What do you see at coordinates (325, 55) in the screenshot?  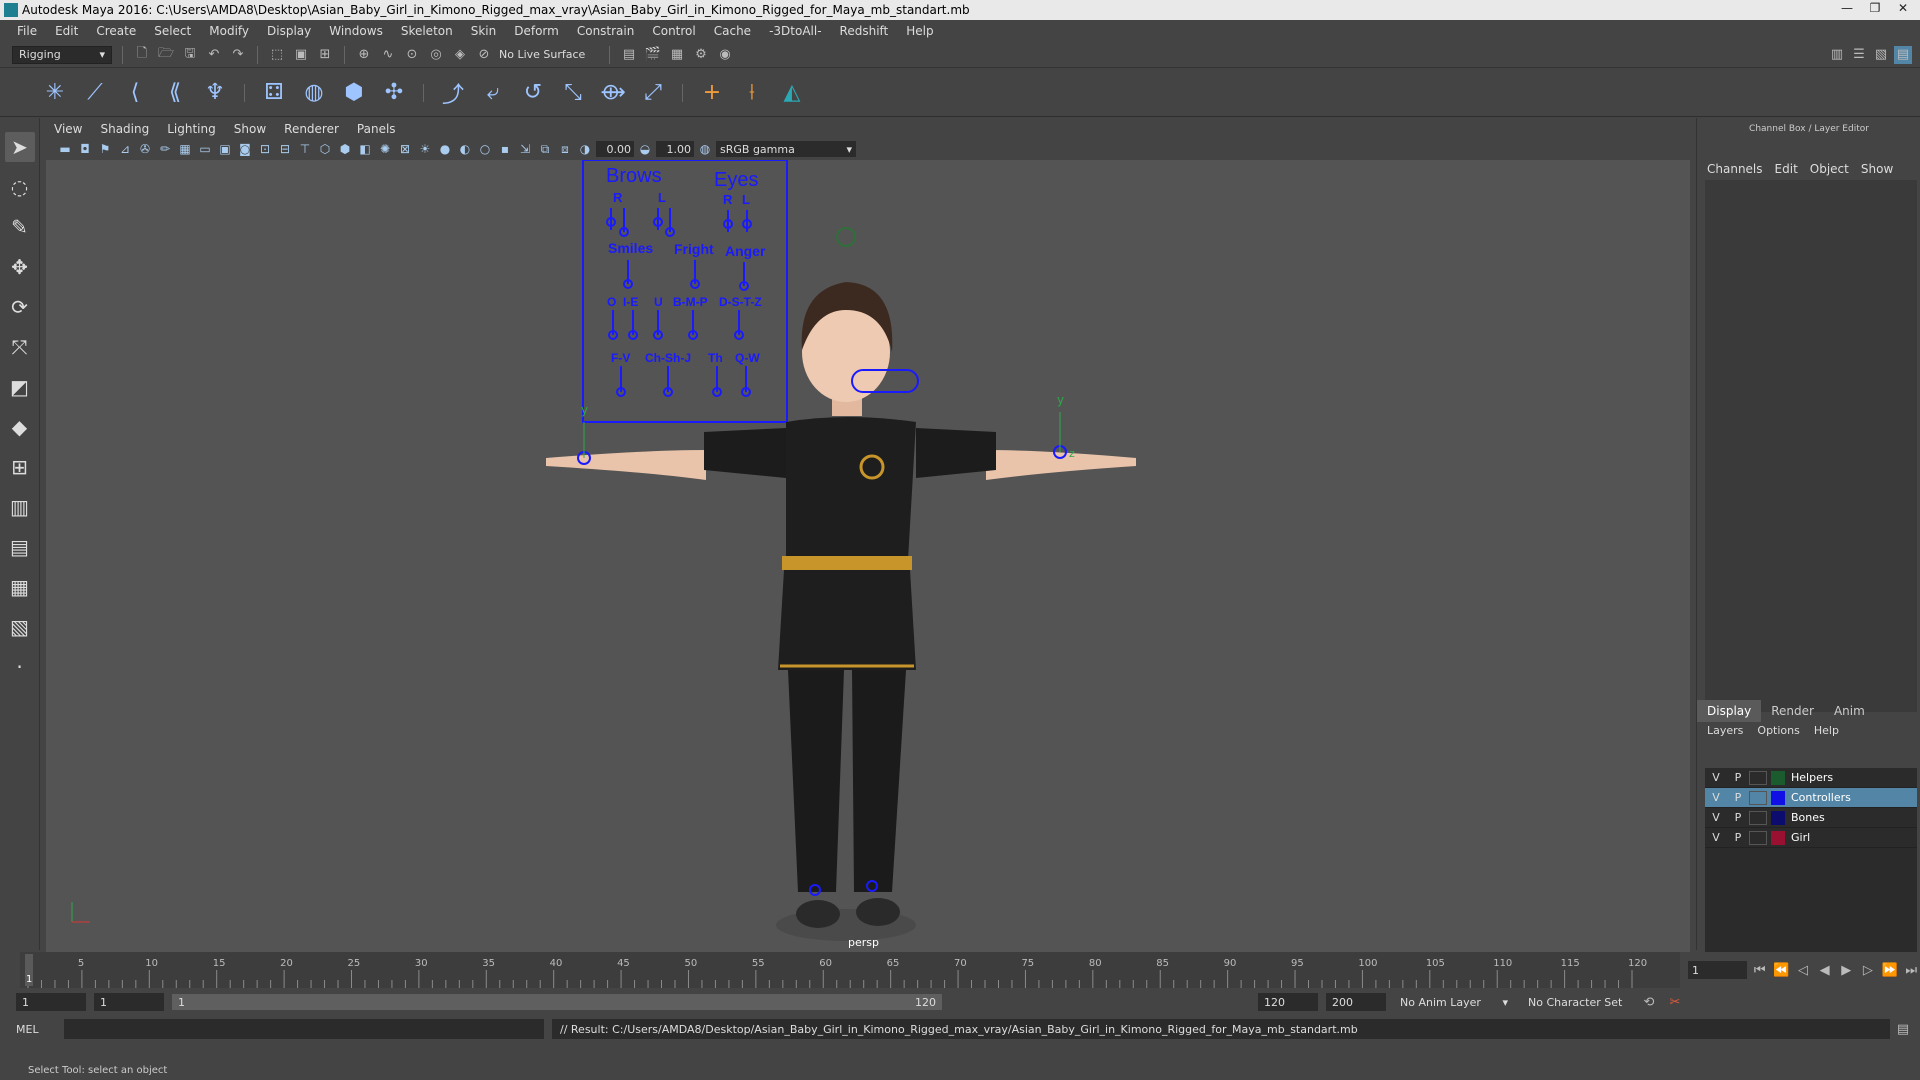 I see `select-component-icon: ⊞` at bounding box center [325, 55].